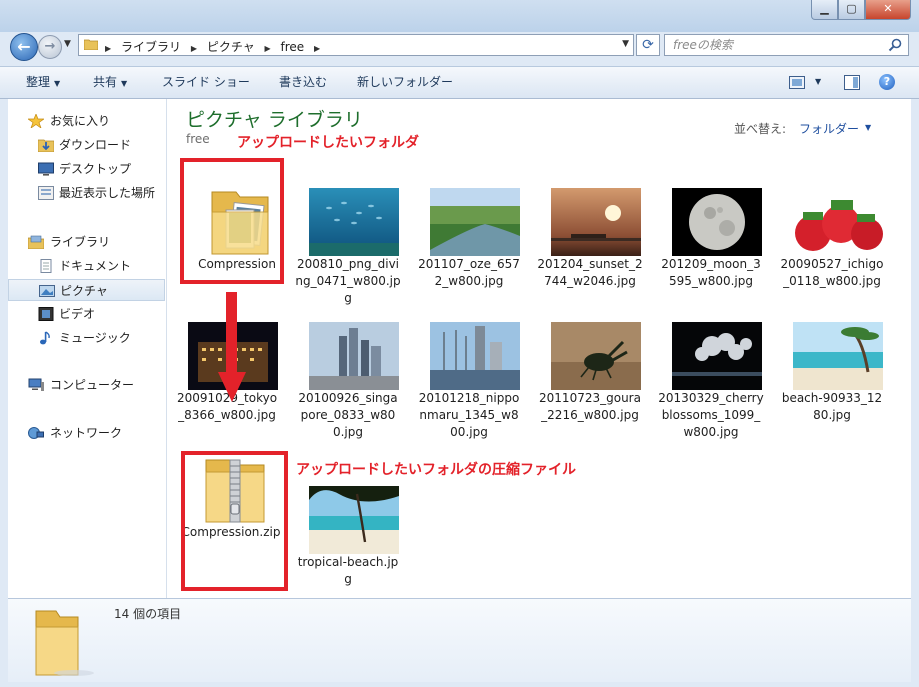  Describe the element at coordinates (829, 128) in the screenshot. I see `sort-dropdown: フォルダー` at that location.